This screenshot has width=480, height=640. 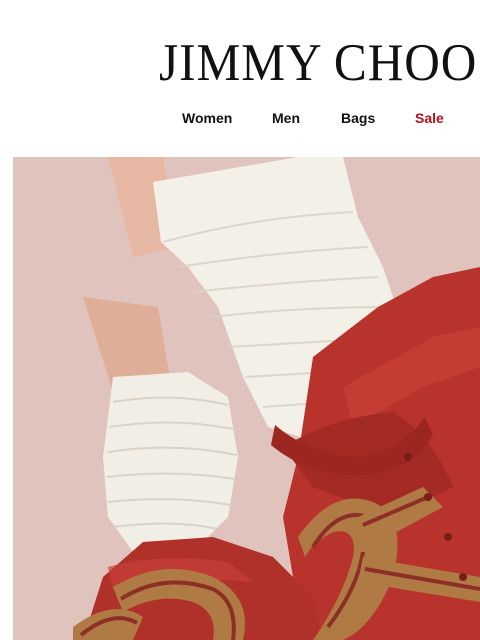 I want to click on nav-sale-link: Sale, so click(x=429, y=118).